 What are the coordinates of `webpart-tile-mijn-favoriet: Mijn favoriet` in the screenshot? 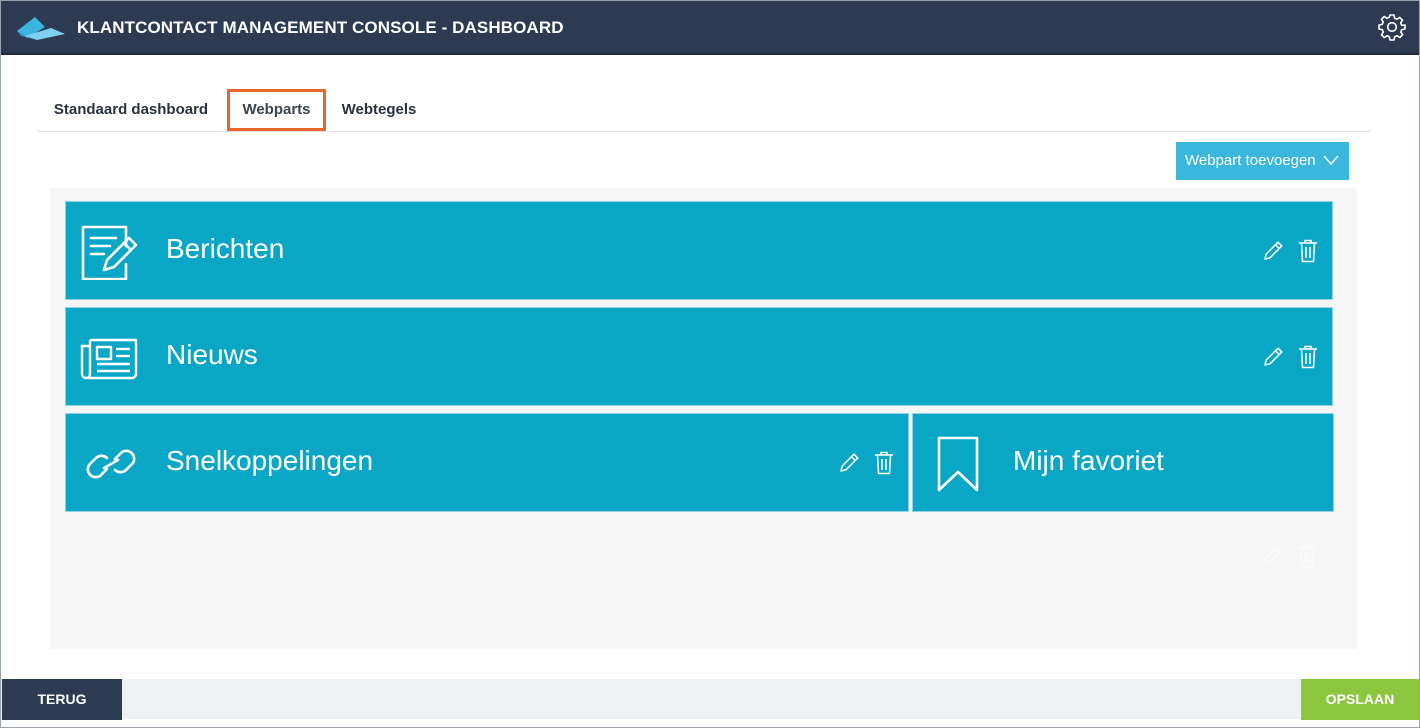 It's located at (1123, 462).